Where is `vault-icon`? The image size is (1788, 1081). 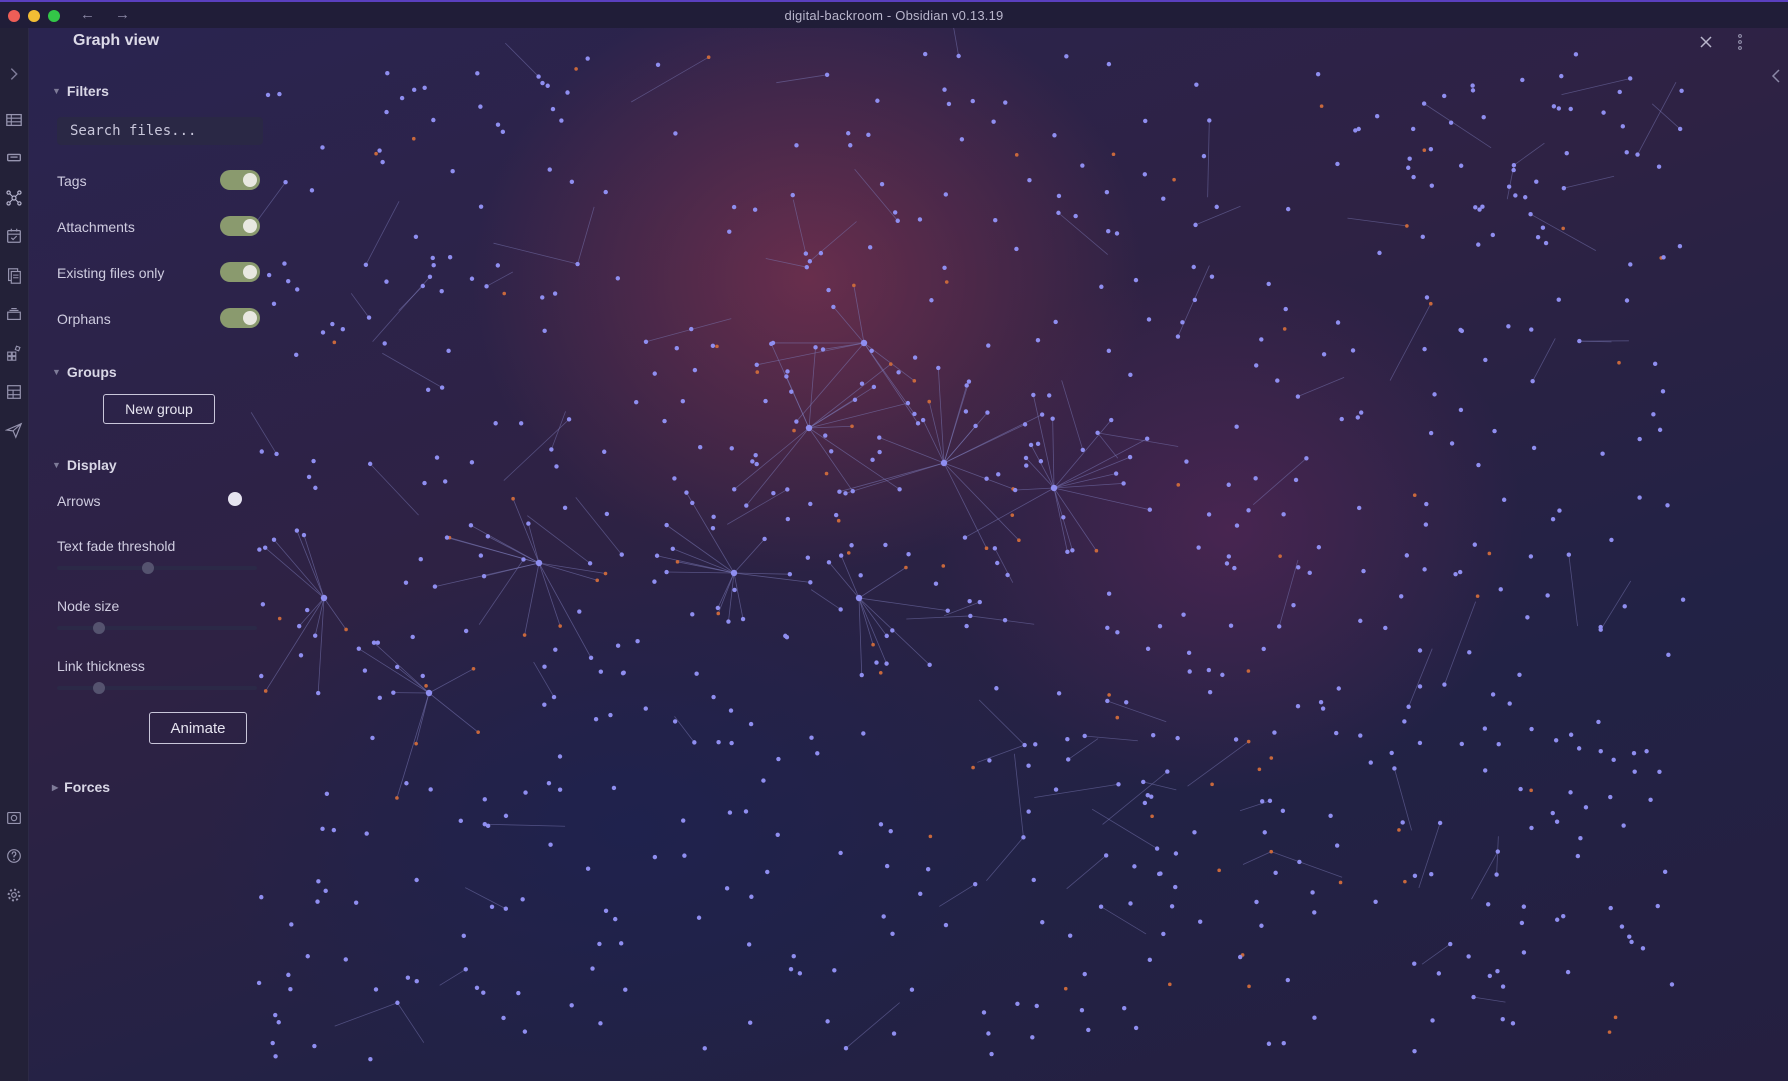
vault-icon is located at coordinates (14, 818).